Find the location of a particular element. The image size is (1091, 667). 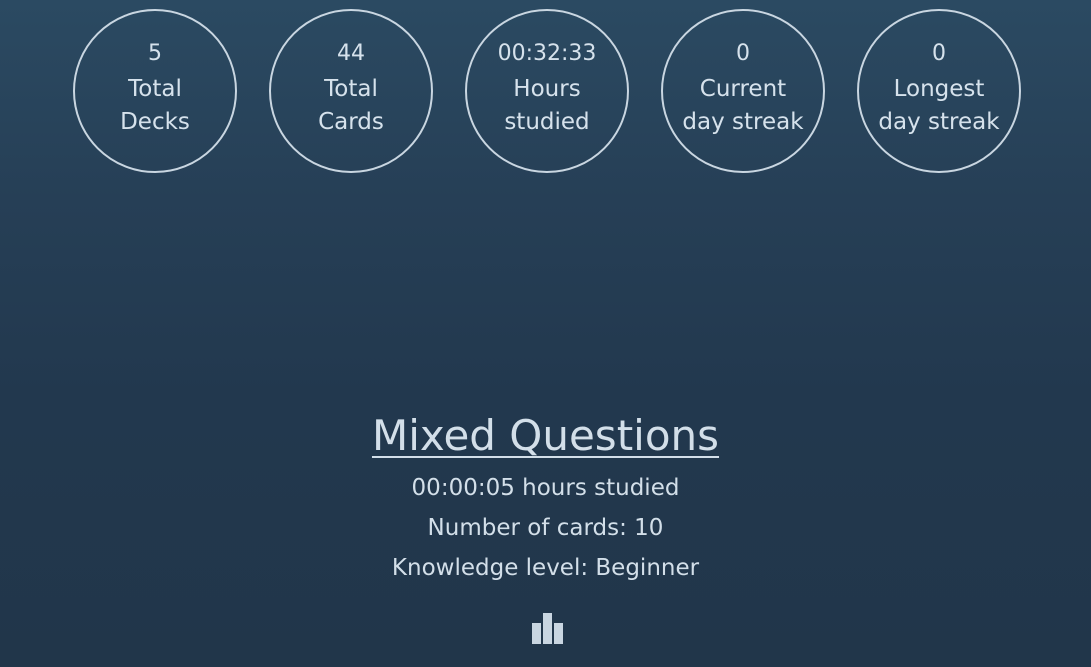

stat-value: 5 is located at coordinates (155, 53).